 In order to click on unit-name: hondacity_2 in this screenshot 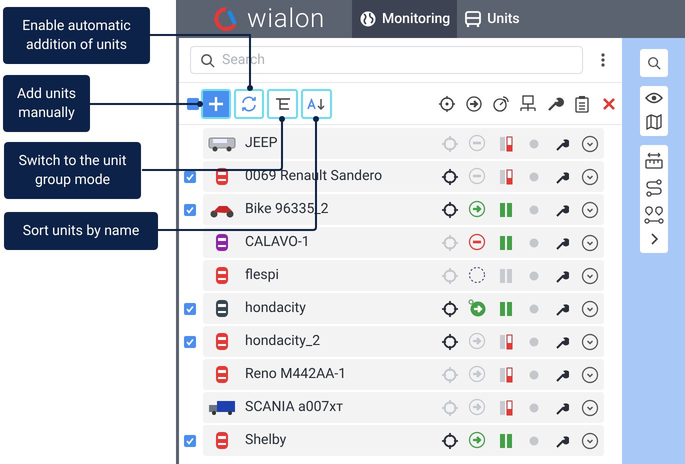, I will do `click(283, 341)`.